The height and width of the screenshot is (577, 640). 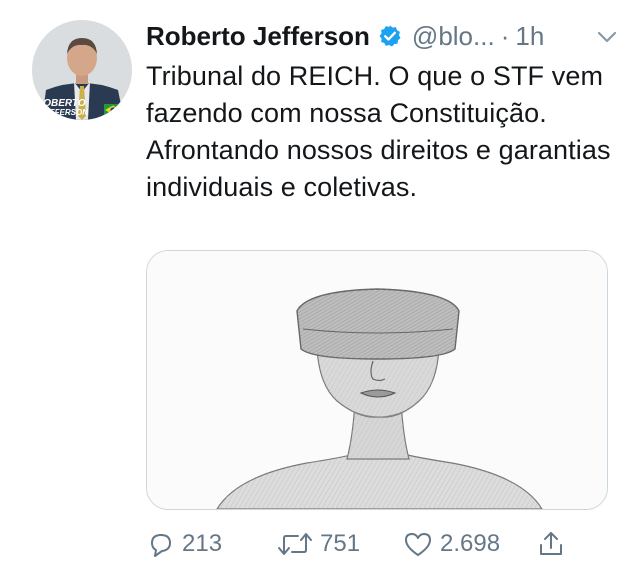 What do you see at coordinates (161, 544) in the screenshot?
I see `reply-icon` at bounding box center [161, 544].